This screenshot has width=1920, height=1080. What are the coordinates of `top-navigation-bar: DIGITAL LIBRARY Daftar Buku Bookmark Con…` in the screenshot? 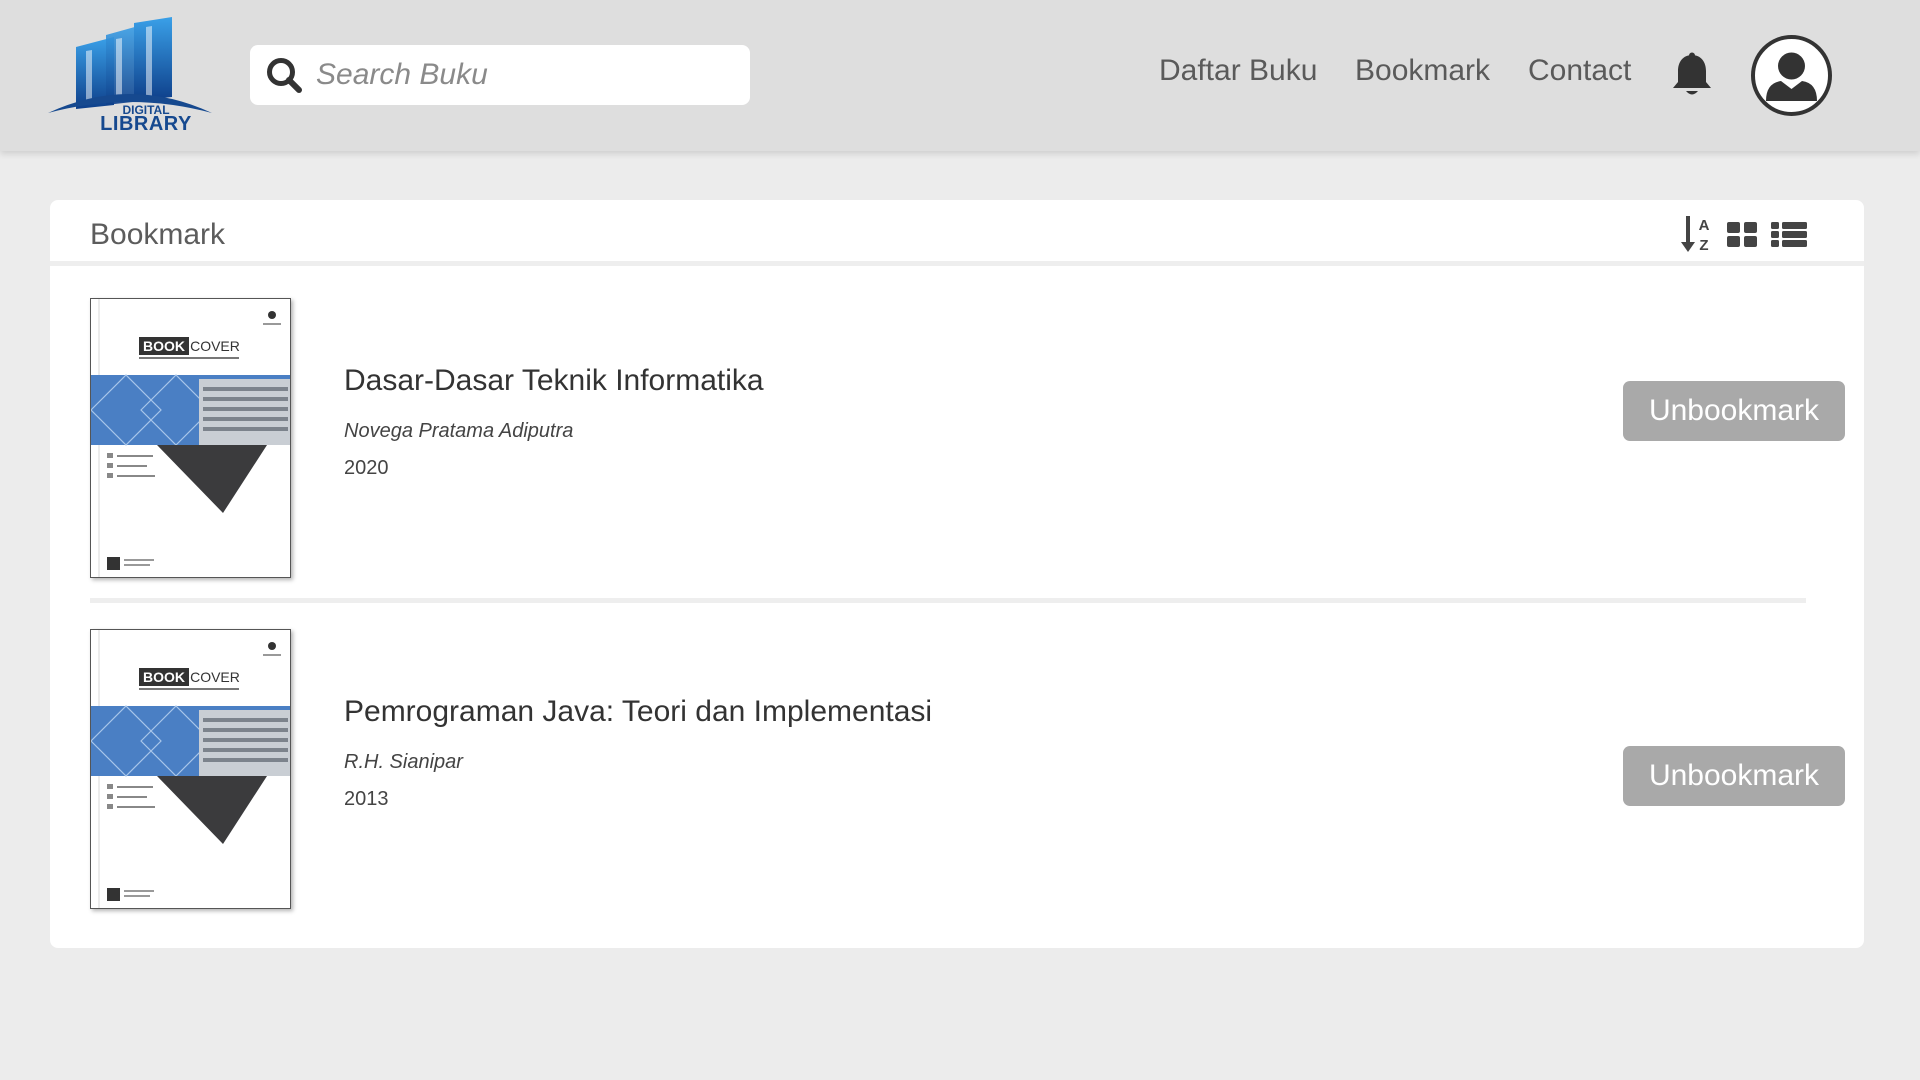 It's located at (960, 75).